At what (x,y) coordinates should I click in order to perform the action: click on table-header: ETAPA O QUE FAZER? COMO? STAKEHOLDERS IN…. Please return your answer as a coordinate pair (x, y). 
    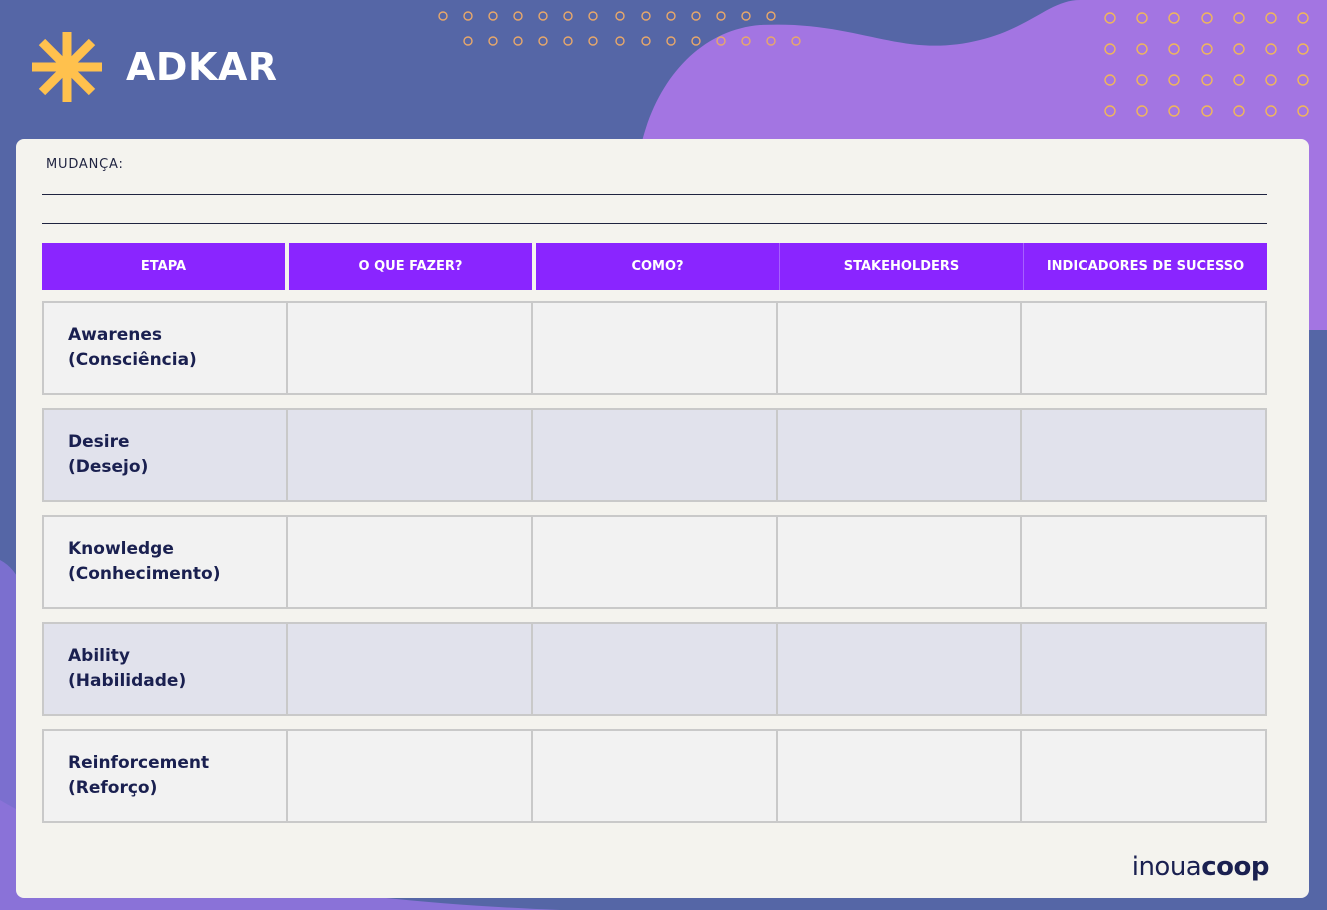
    Looking at the image, I should click on (654, 266).